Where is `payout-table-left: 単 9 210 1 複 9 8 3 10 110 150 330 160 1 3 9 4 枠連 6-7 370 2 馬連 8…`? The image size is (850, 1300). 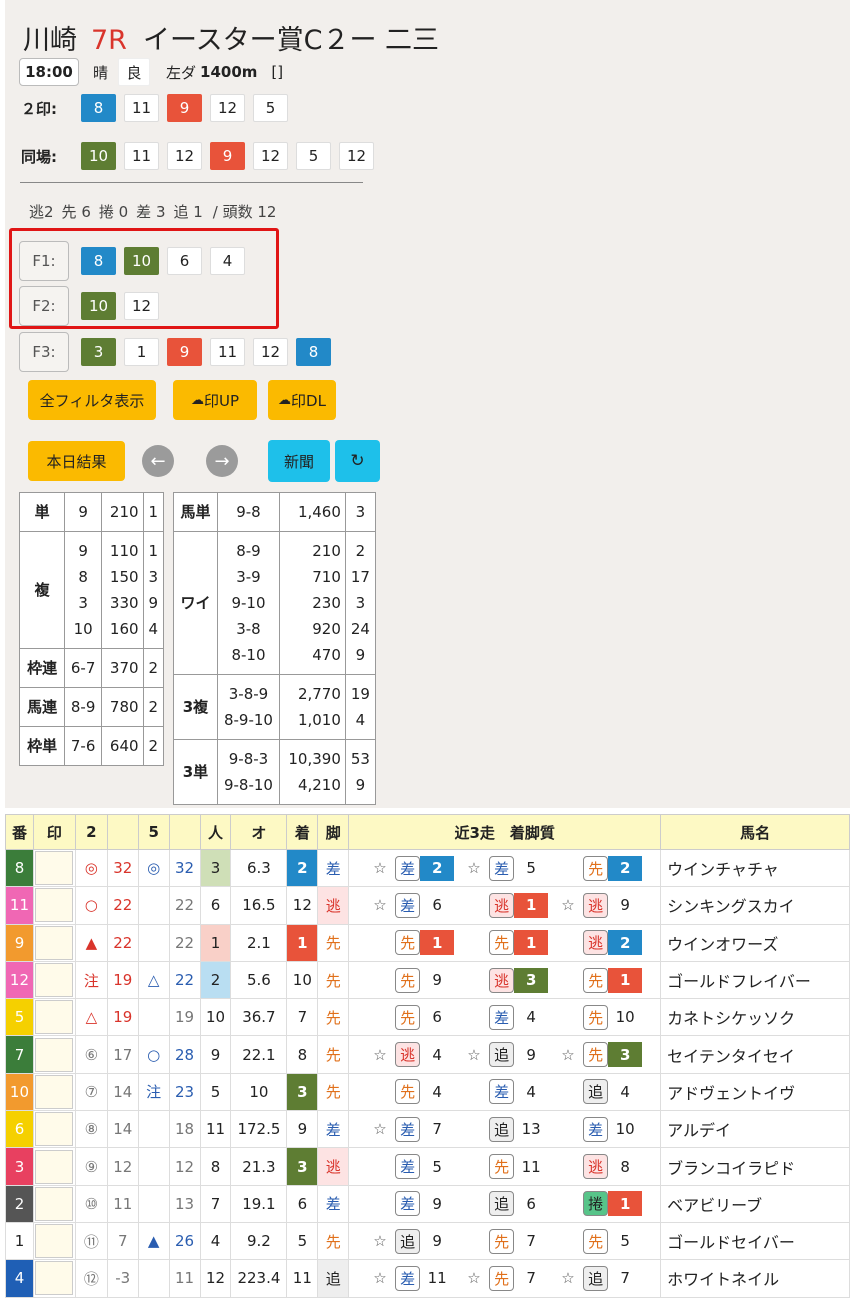 payout-table-left: 単 9 210 1 複 9 8 3 10 110 150 330 160 1 3 9 4 枠連 6-7 370 2 馬連 8… is located at coordinates (91, 629).